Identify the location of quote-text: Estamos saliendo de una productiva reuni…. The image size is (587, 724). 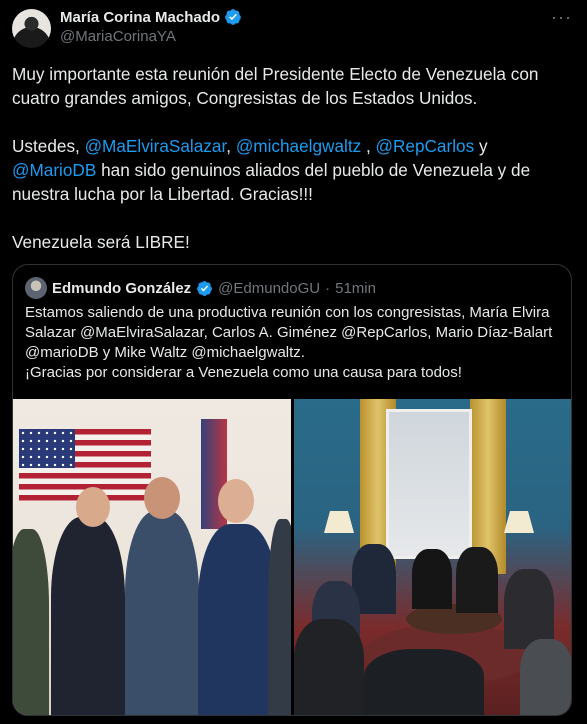
(295, 343).